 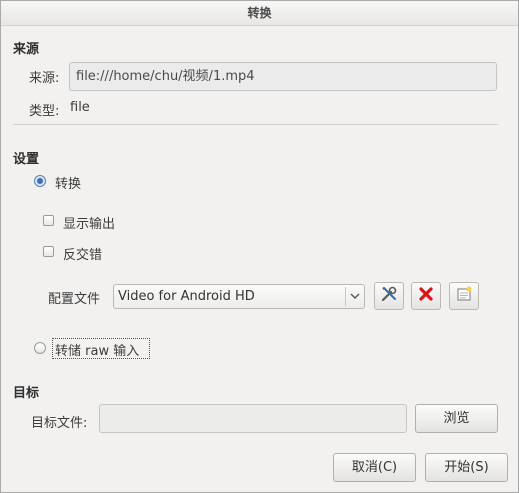 I want to click on edit-profile-button, so click(x=389, y=296).